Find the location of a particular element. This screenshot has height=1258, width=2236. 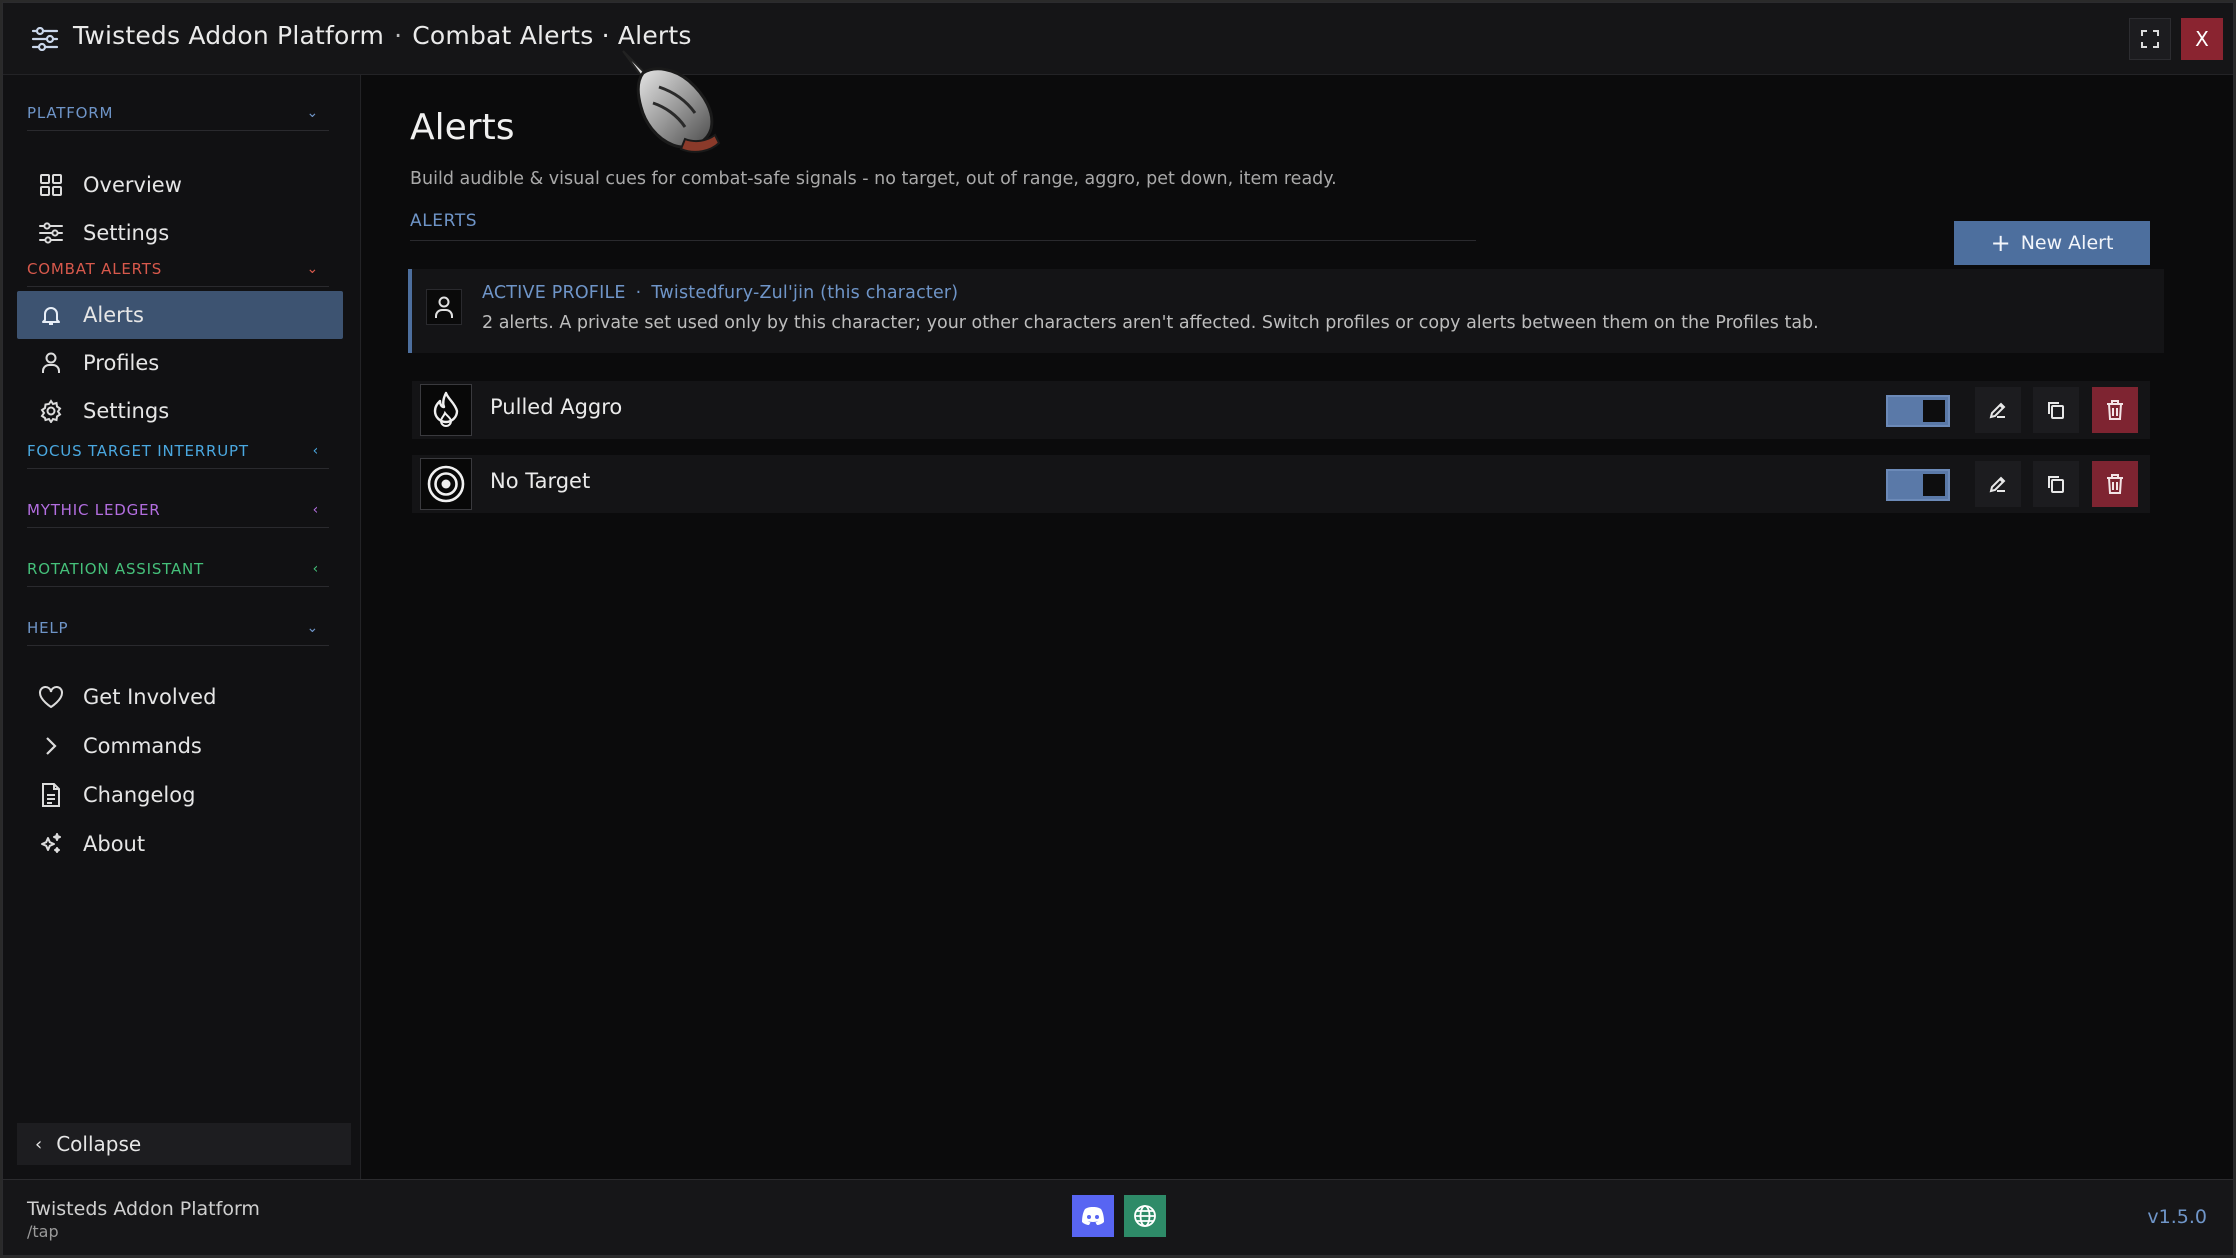

sidebar-item-label: About is located at coordinates (114, 844).